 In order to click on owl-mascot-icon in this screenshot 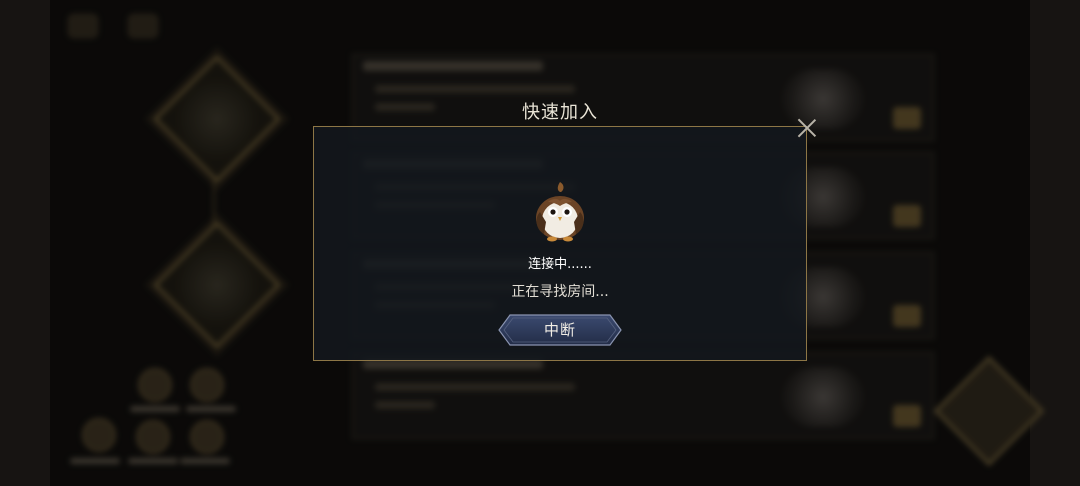, I will do `click(560, 211)`.